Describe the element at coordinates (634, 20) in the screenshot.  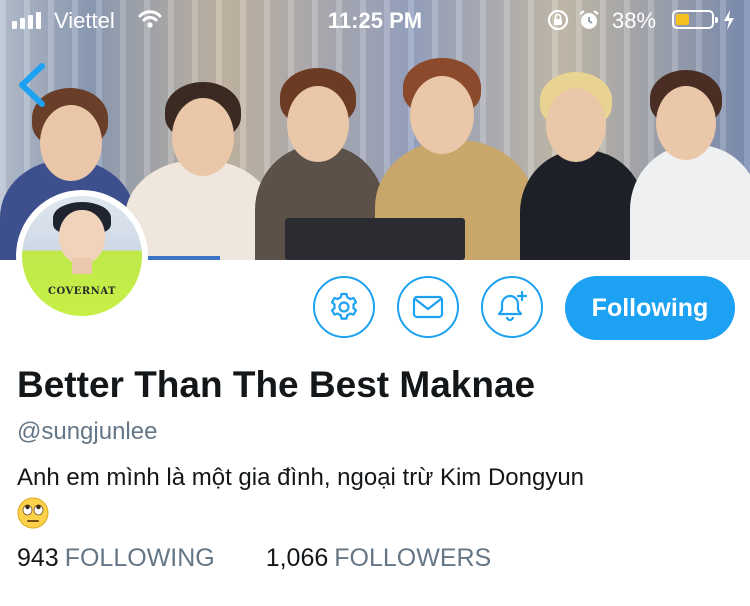
I see `battery-percent: 38%` at that location.